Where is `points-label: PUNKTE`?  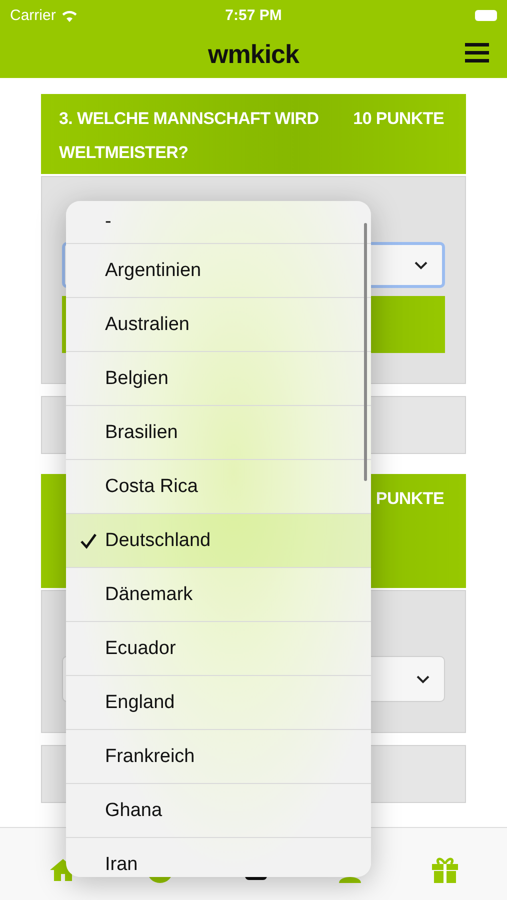
points-label: PUNKTE is located at coordinates (410, 499).